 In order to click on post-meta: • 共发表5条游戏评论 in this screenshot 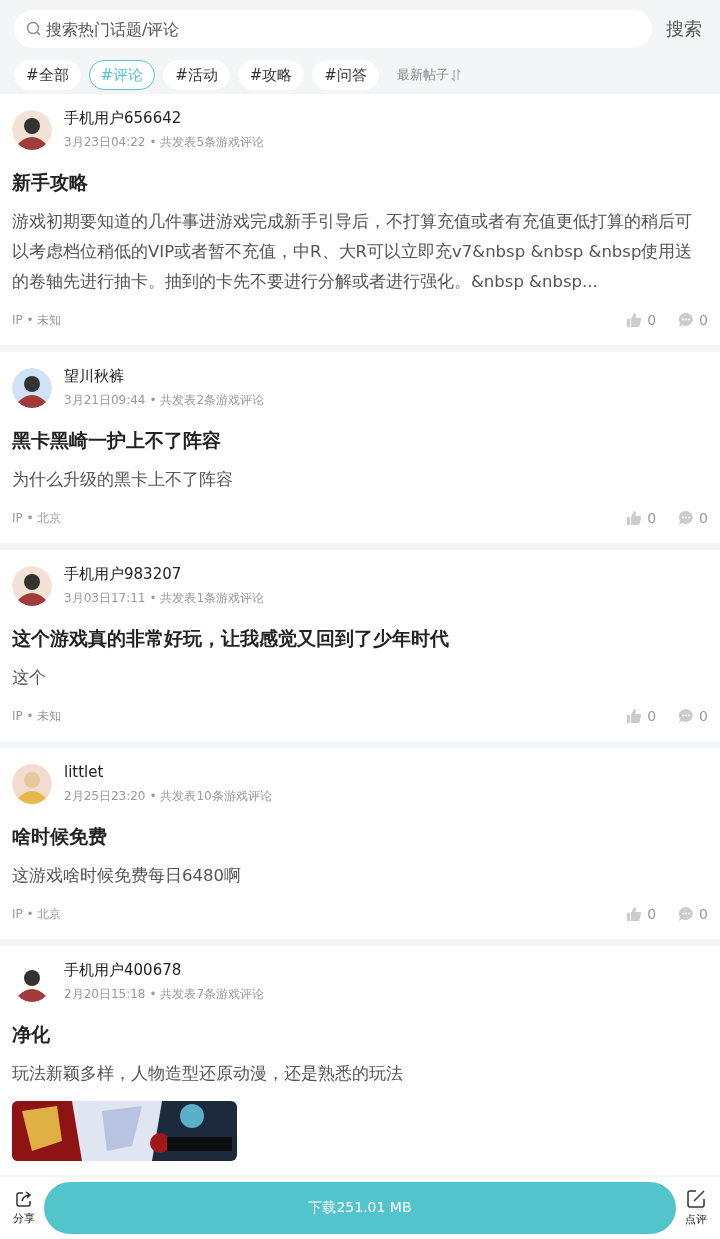, I will do `click(207, 142)`.